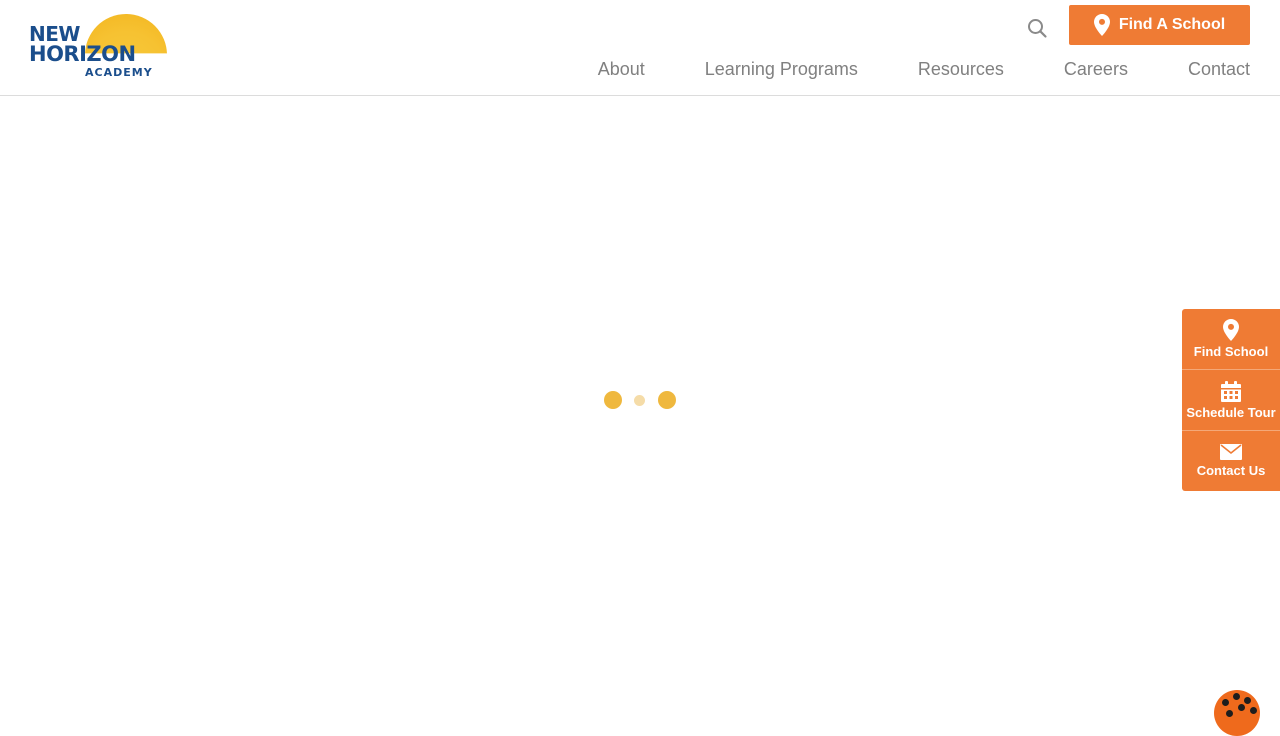 This screenshot has height=736, width=1280. Describe the element at coordinates (1231, 470) in the screenshot. I see `side-contact-us-label: Contact Us` at that location.